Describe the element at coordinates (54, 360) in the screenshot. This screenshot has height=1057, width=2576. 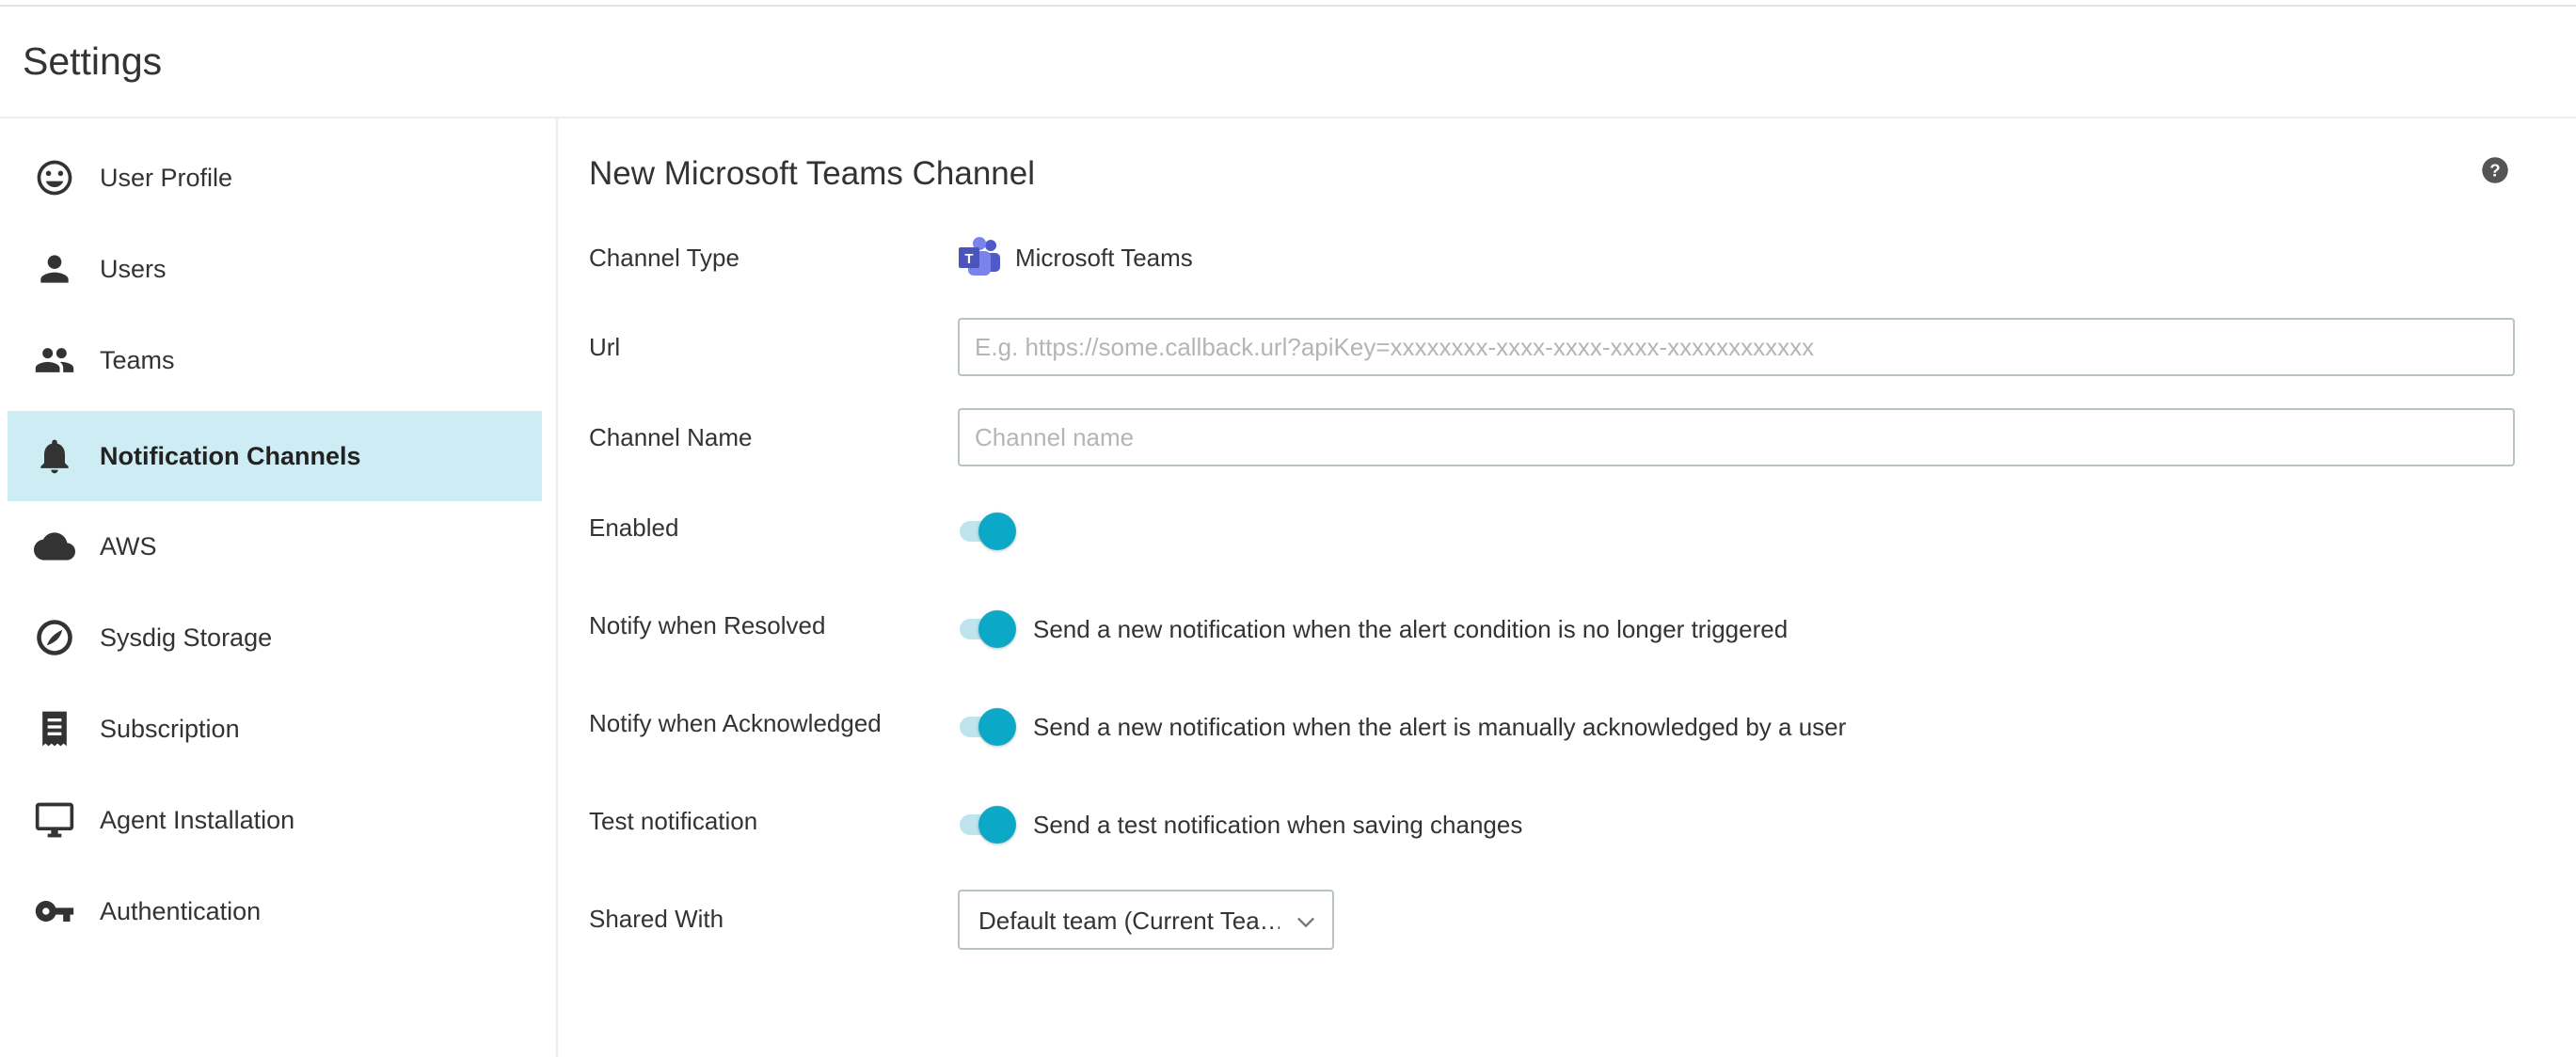
I see `group-icon` at that location.